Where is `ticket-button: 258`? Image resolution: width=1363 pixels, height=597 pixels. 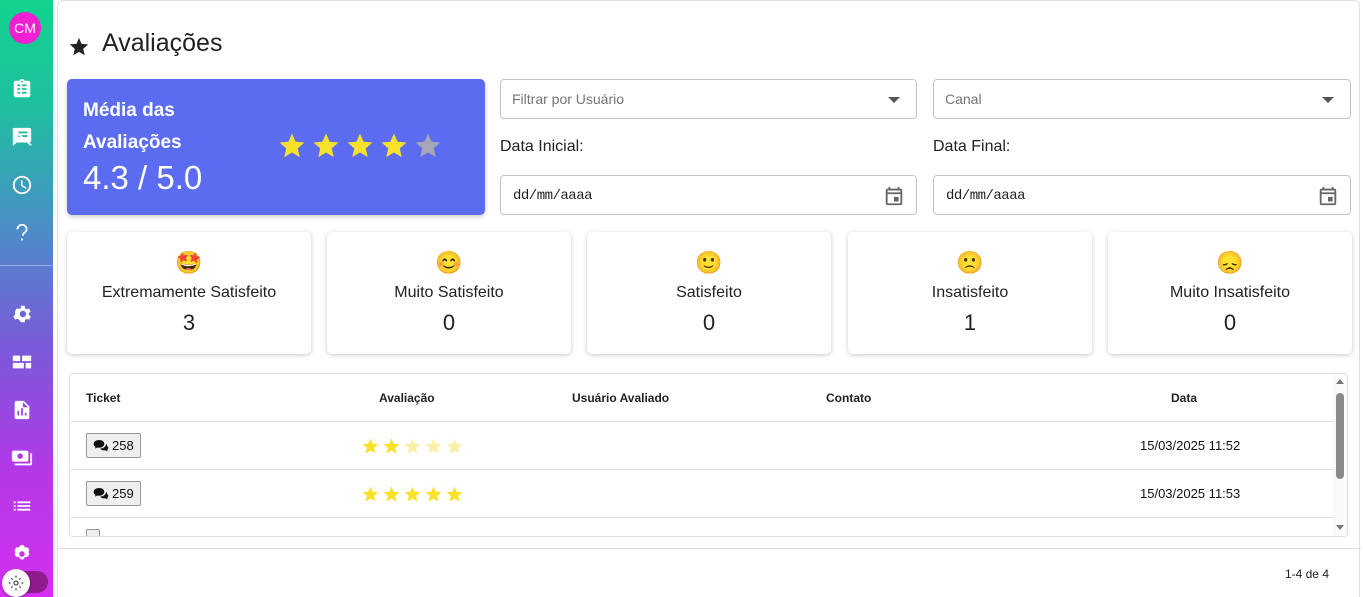 ticket-button: 258 is located at coordinates (113, 445).